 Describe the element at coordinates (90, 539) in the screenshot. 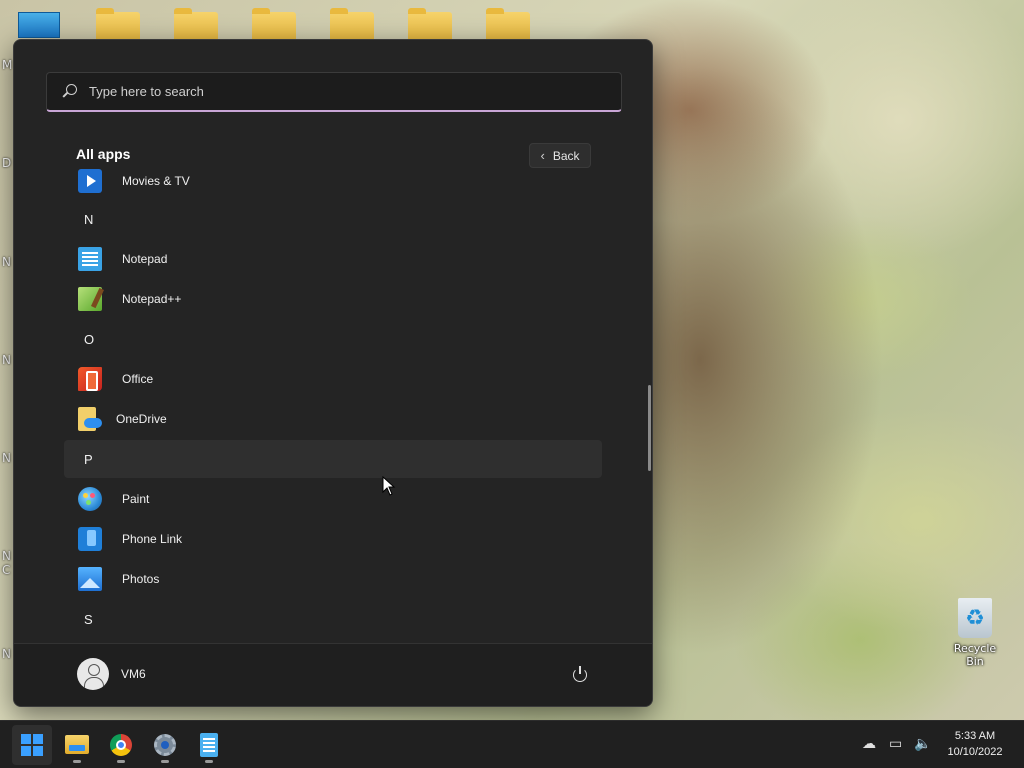

I see `phone-link-icon` at that location.